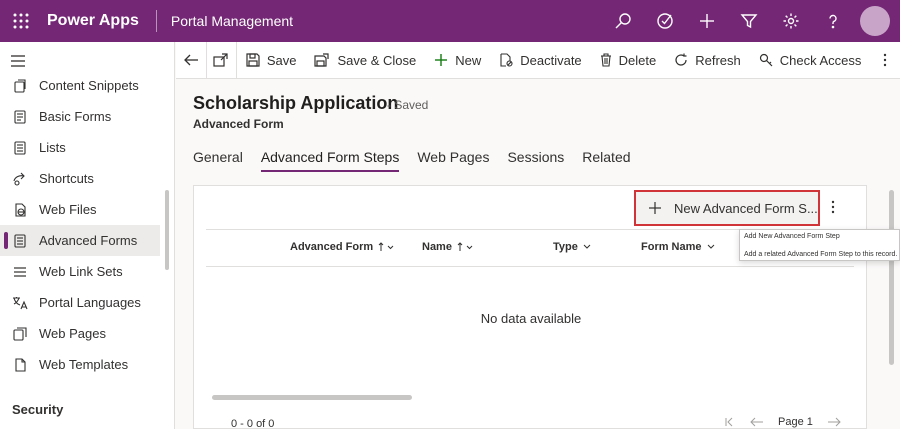 Image resolution: width=900 pixels, height=429 pixels. Describe the element at coordinates (80, 147) in the screenshot. I see `sidebar-item-lists: Lists` at that location.